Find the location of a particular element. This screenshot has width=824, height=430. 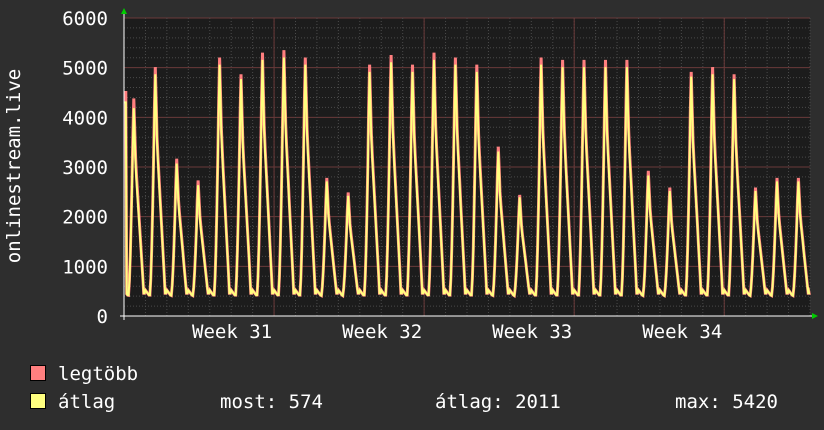

y-tick-label: 6000 is located at coordinates (85, 19).